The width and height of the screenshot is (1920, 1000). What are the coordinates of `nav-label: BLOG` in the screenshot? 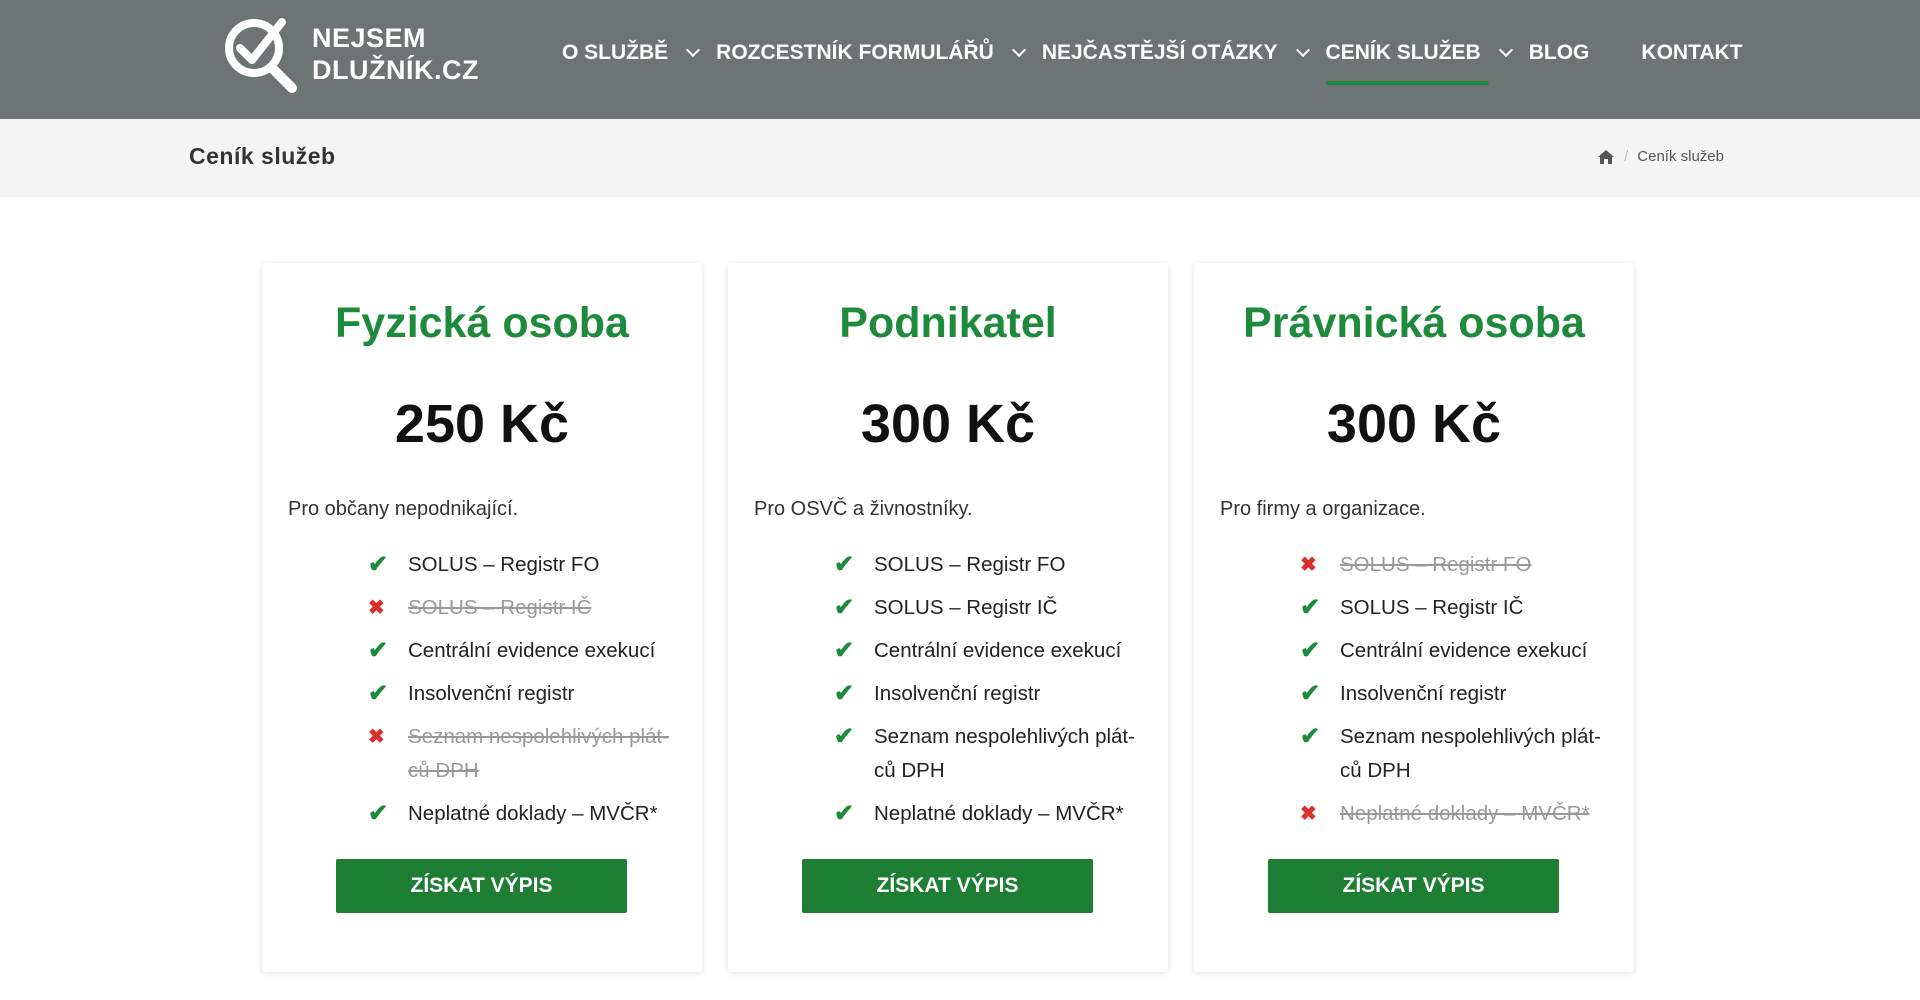 It's located at (1559, 52).